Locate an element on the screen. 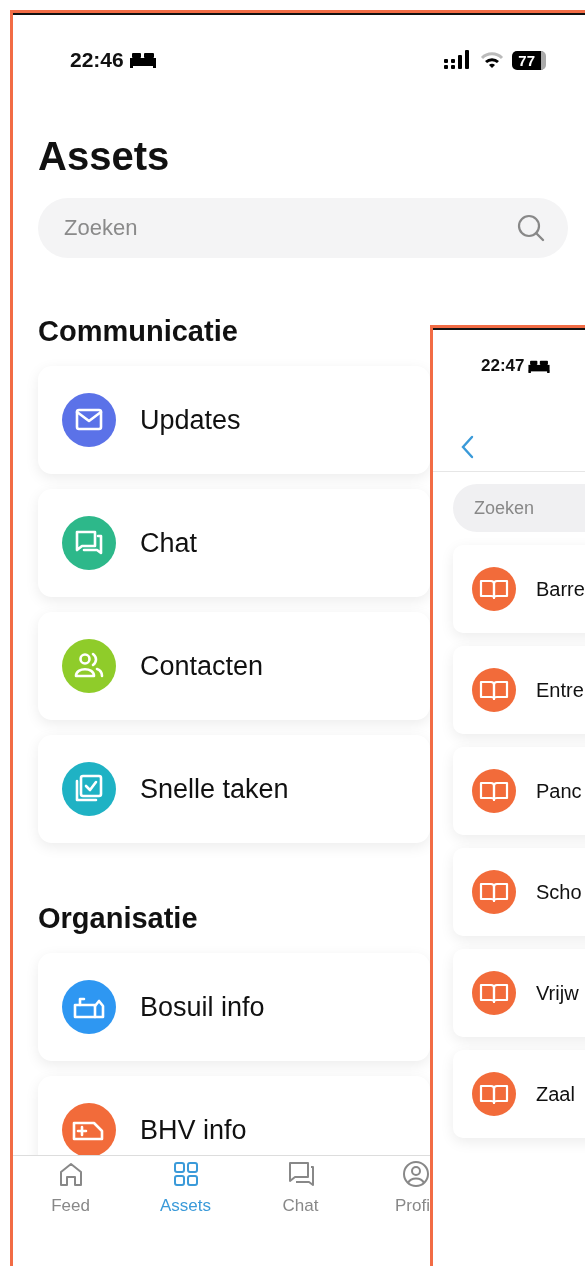 The height and width of the screenshot is (1266, 585). tab-item: Chat is located at coordinates (300, 1211).